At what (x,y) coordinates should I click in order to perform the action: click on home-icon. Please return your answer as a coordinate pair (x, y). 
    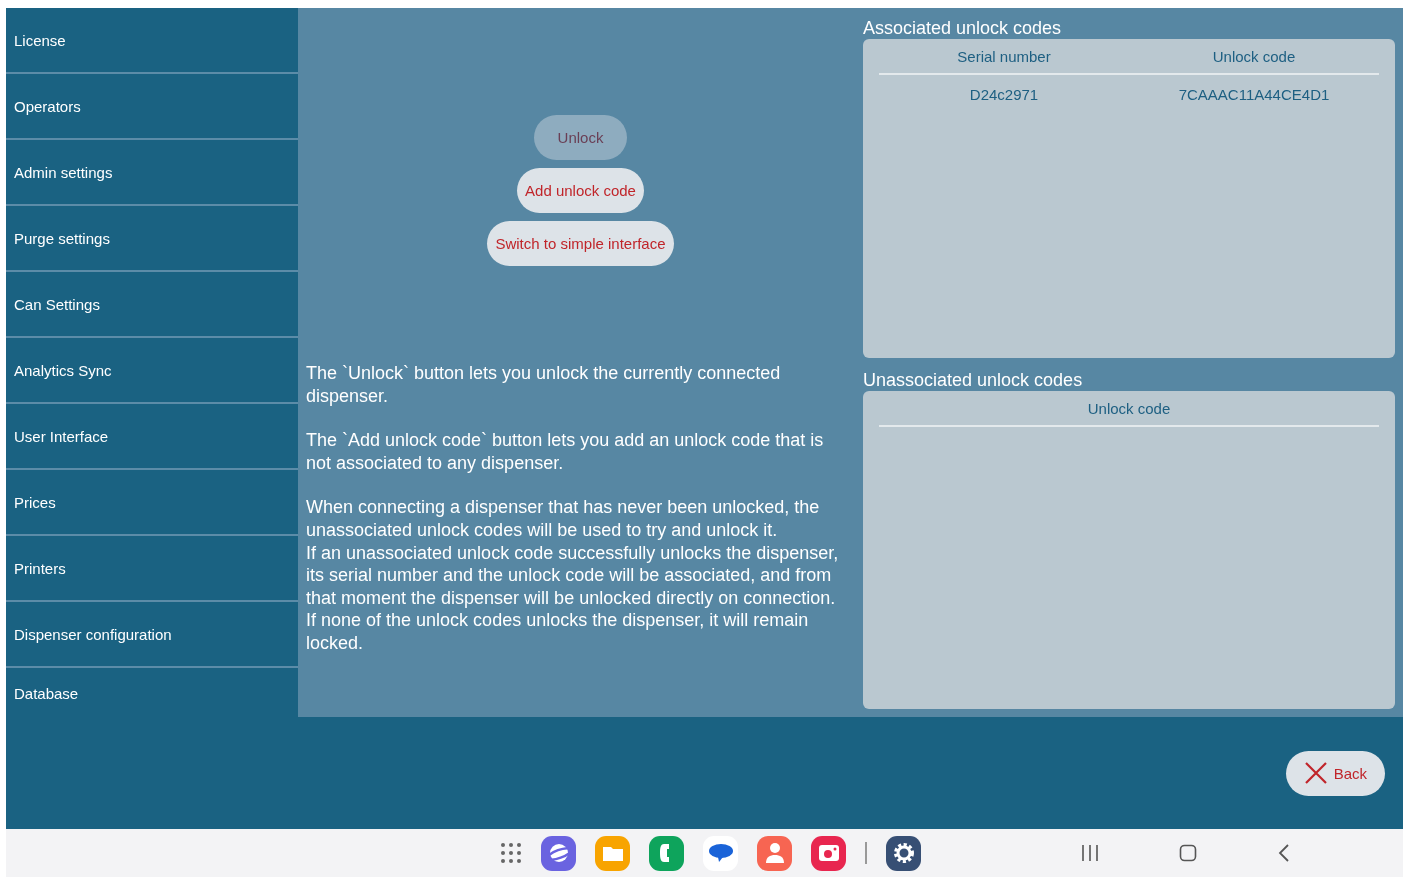
    Looking at the image, I should click on (1188, 853).